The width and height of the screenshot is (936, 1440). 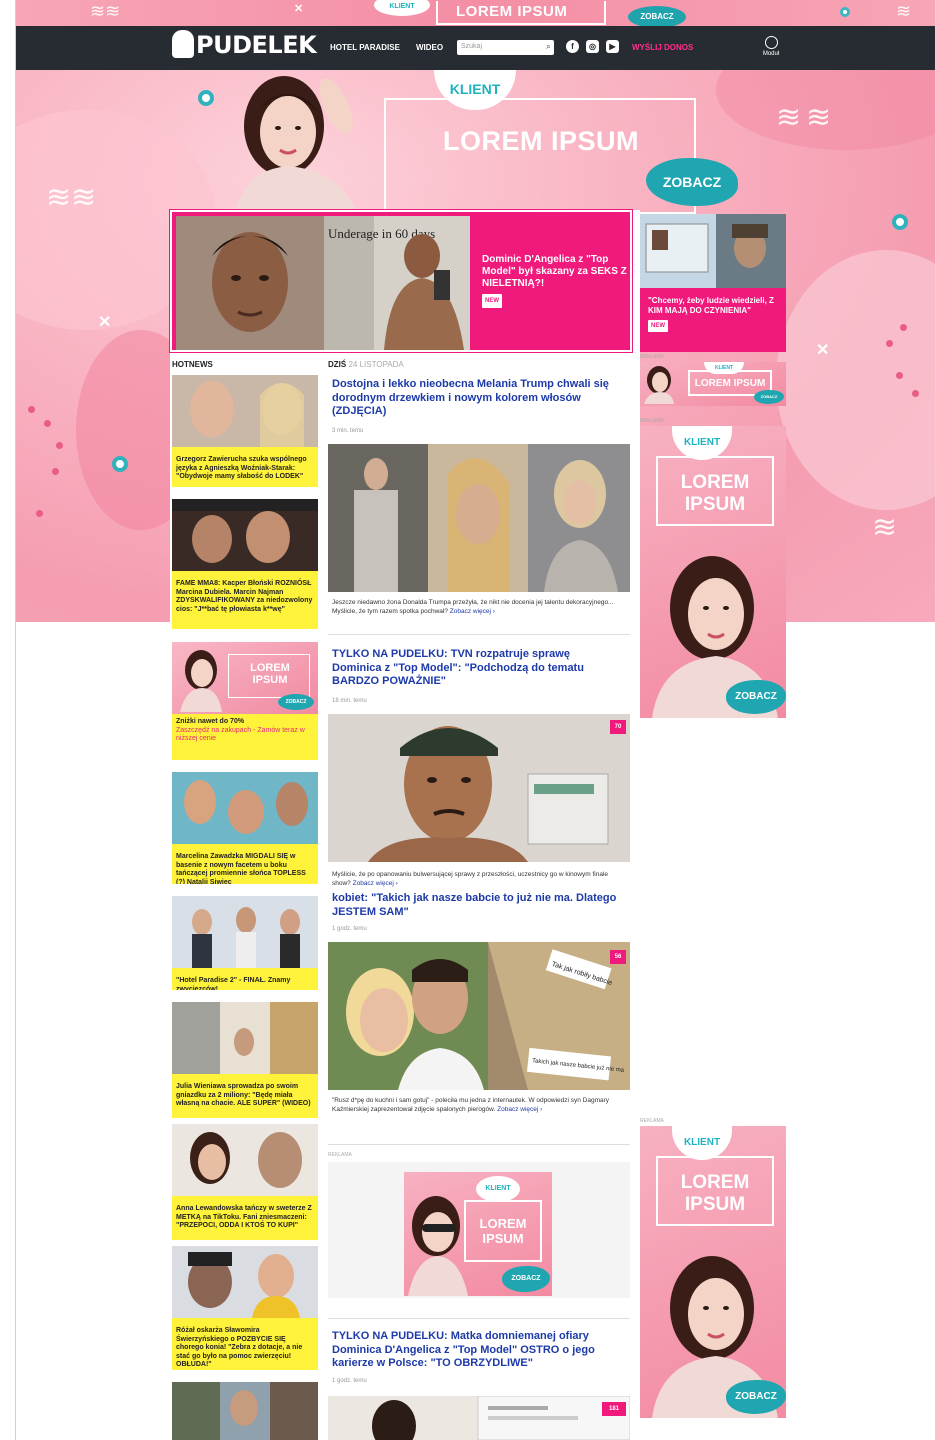 I want to click on featured-photo-2: Underage in 60 days, so click(x=397, y=283).